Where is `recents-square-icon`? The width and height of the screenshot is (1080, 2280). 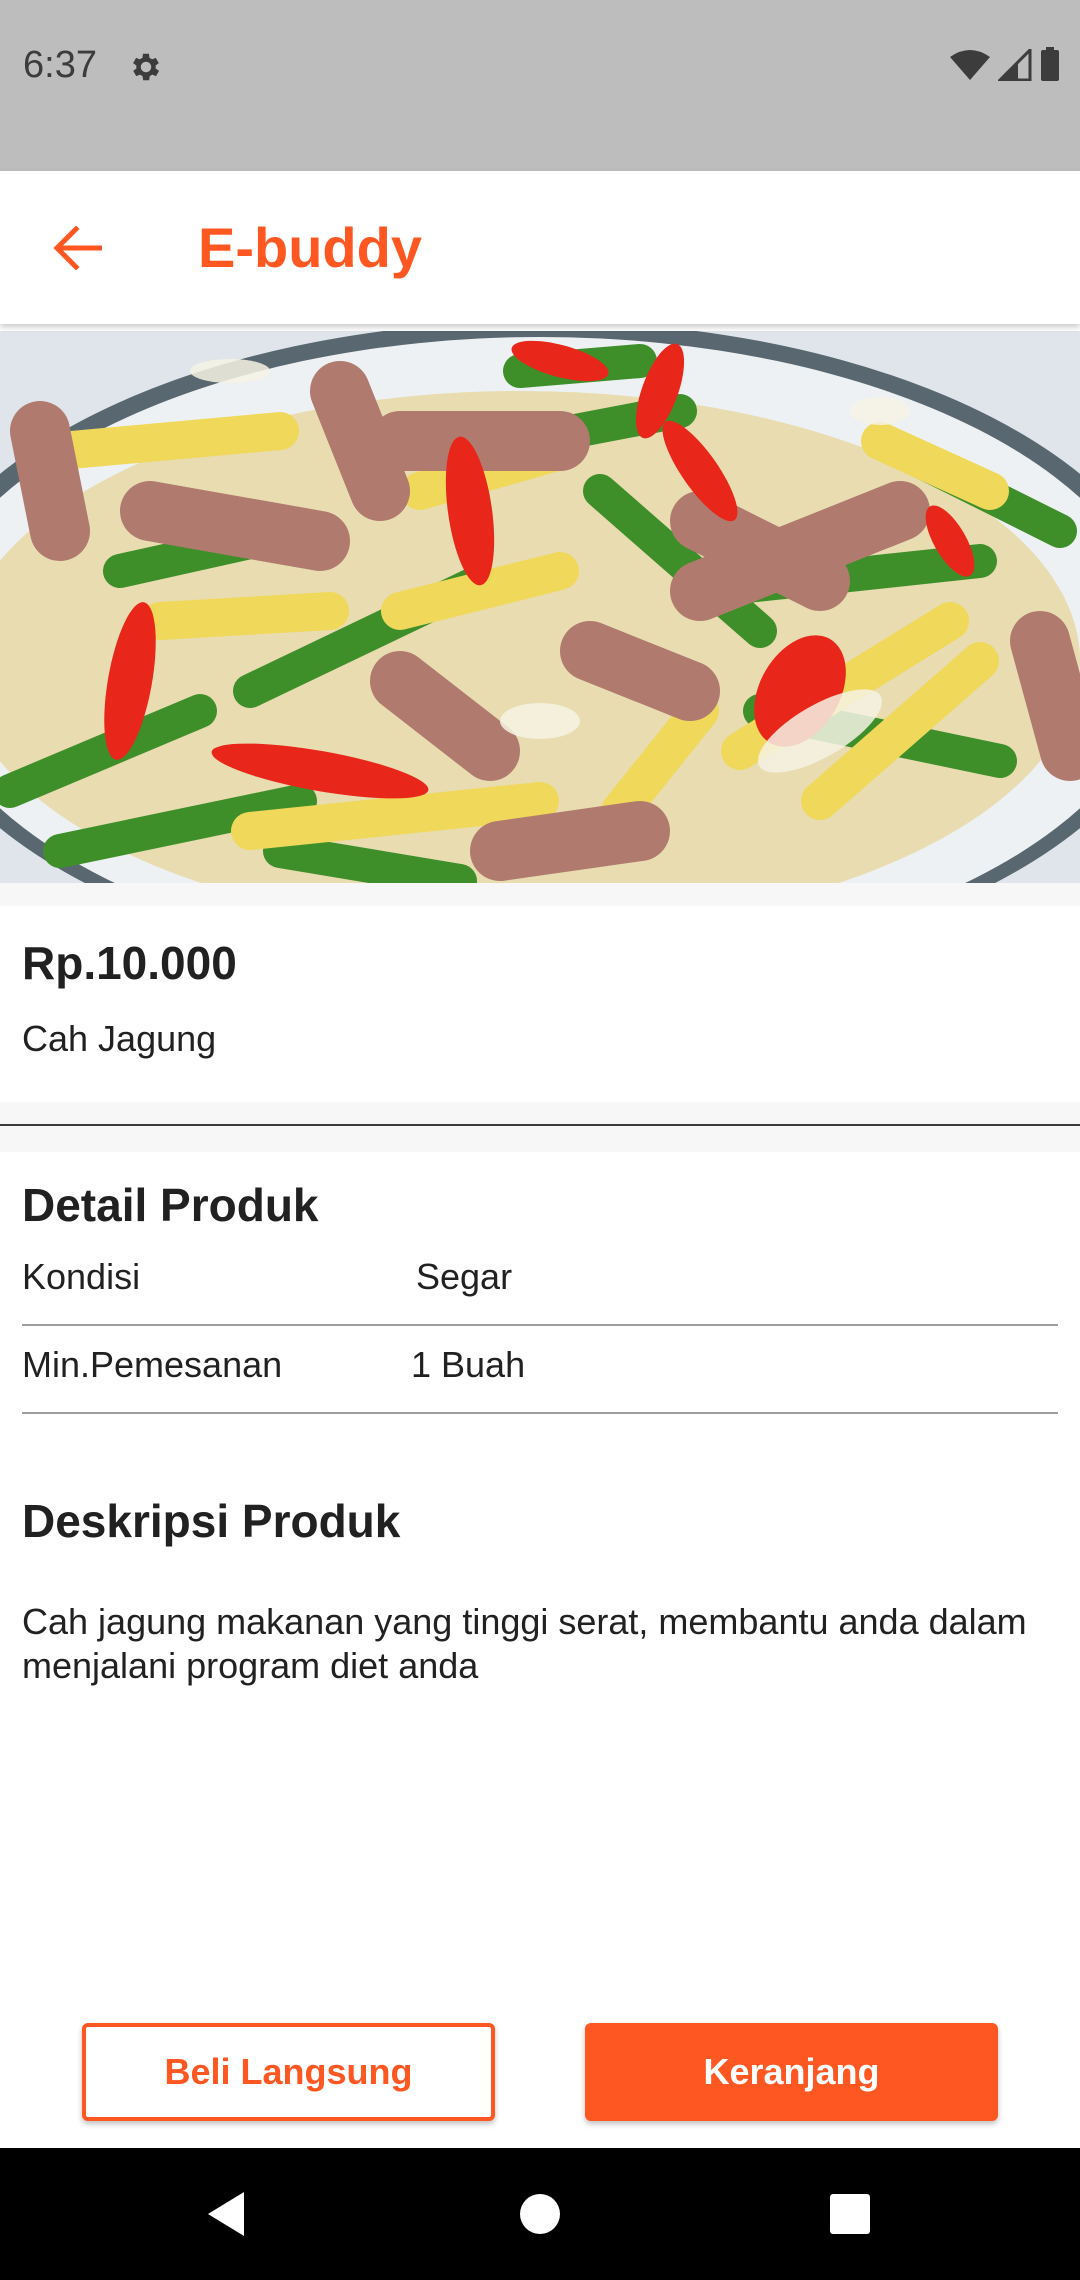 recents-square-icon is located at coordinates (850, 2214).